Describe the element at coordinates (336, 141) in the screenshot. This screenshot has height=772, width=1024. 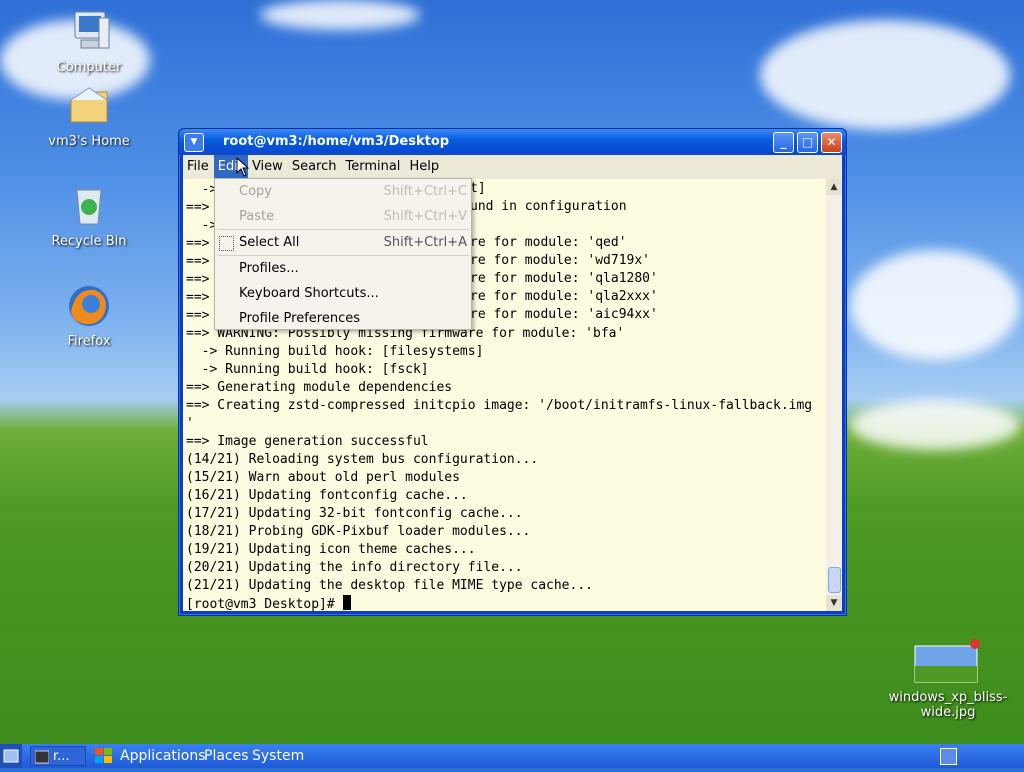
I see `window-title: root@vm3:/home/vm3/Desktop` at that location.